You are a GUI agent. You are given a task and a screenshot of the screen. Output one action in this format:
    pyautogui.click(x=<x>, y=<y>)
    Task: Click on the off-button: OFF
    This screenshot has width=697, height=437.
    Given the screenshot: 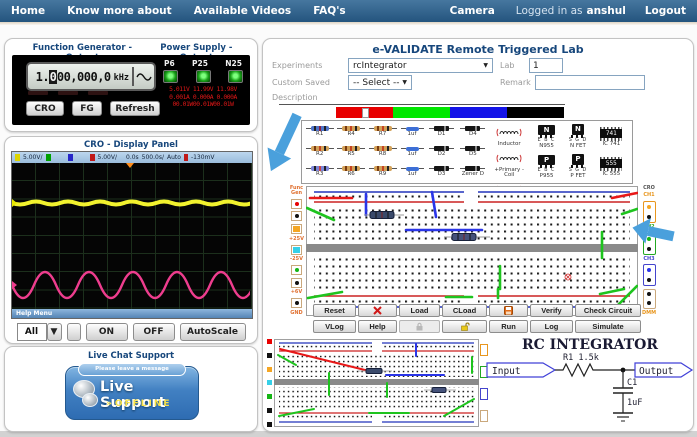 What is the action you would take?
    pyautogui.click(x=153, y=332)
    